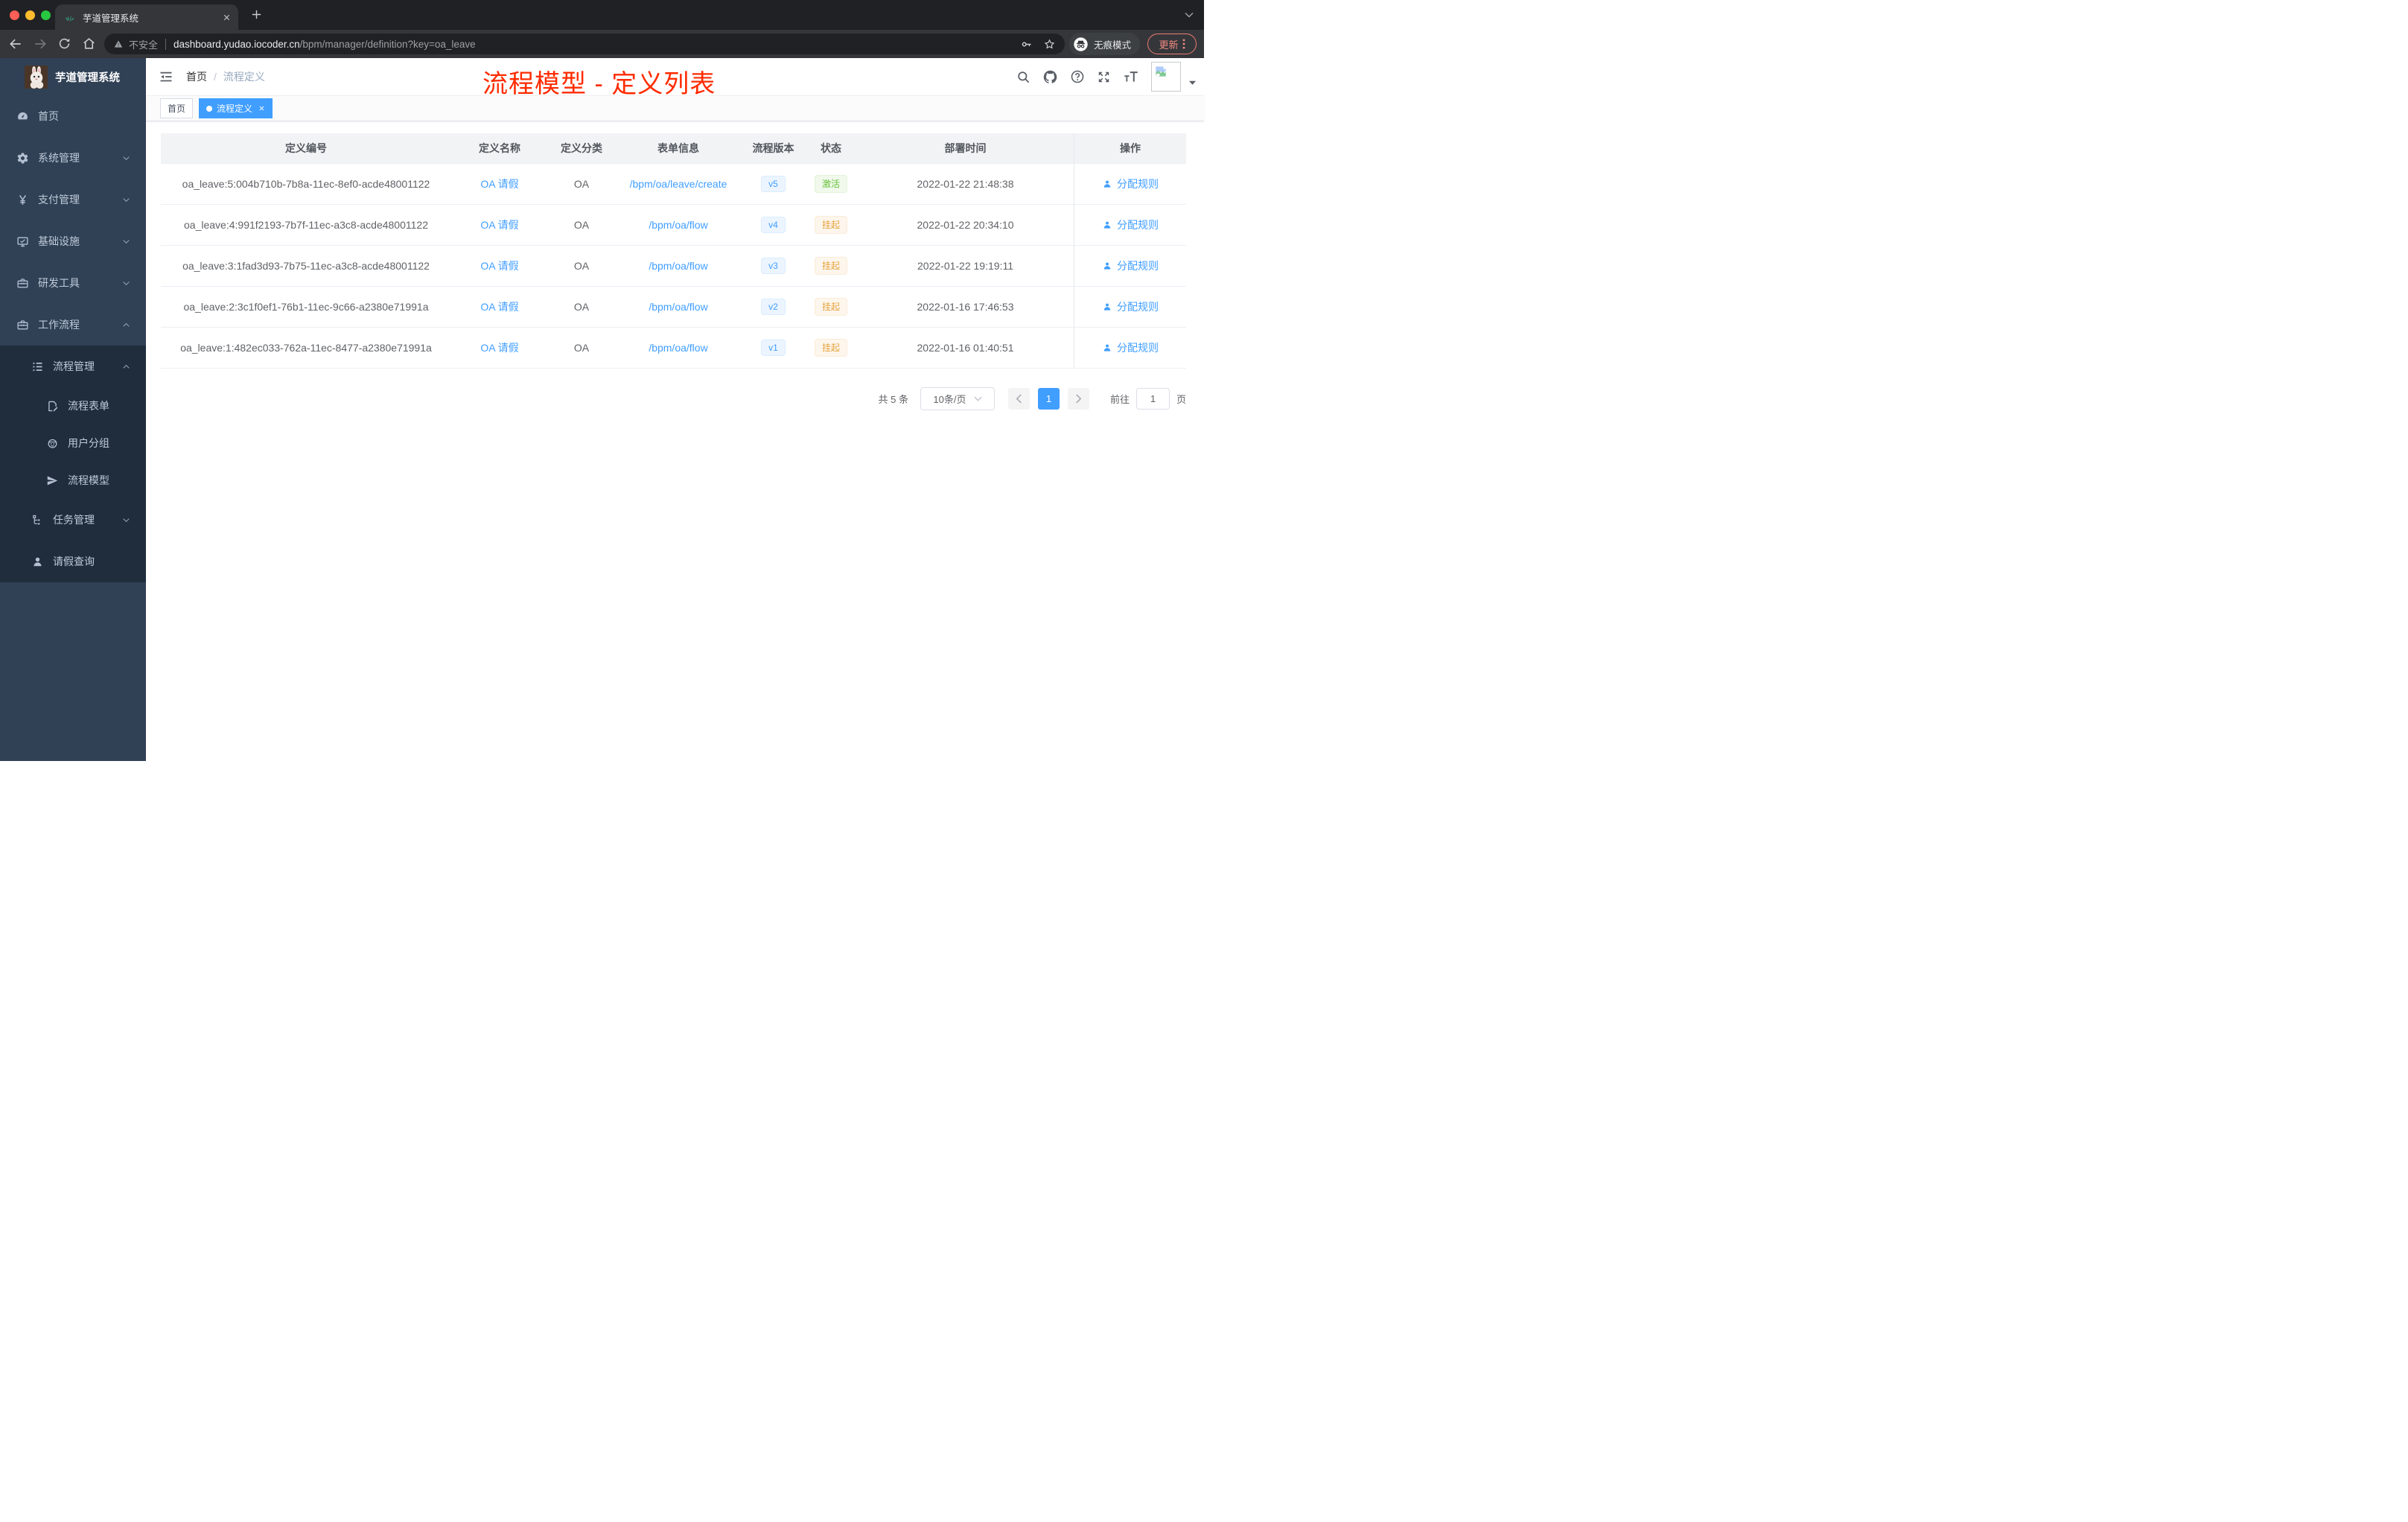 The width and height of the screenshot is (2408, 1522). Describe the element at coordinates (64, 43) in the screenshot. I see `reload-icon` at that location.